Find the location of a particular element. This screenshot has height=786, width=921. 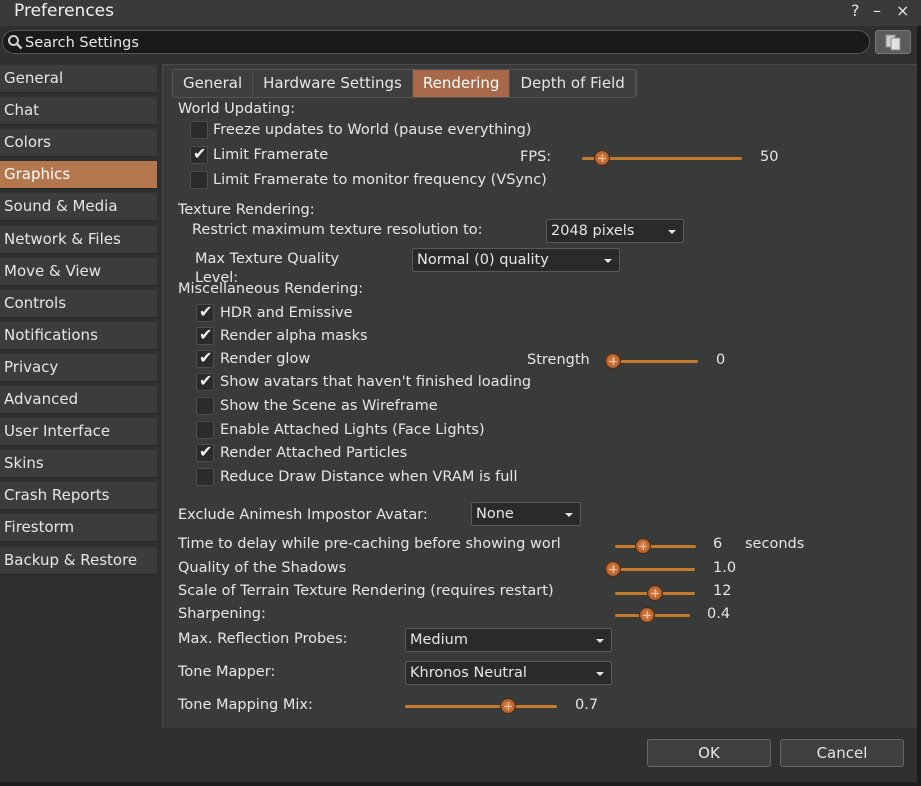

search-bar is located at coordinates (436, 42).